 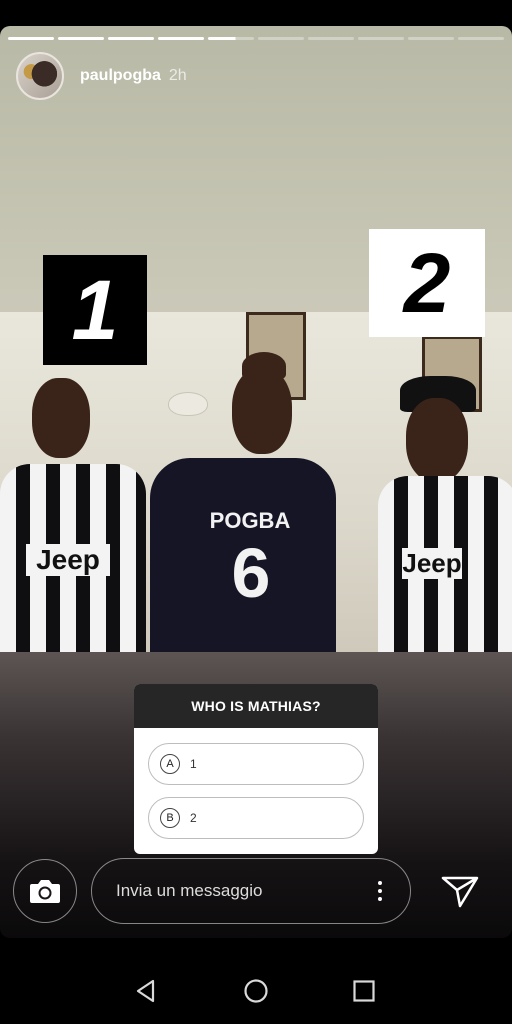 What do you see at coordinates (250, 502) in the screenshot?
I see `person-middle: POGBA 6` at bounding box center [250, 502].